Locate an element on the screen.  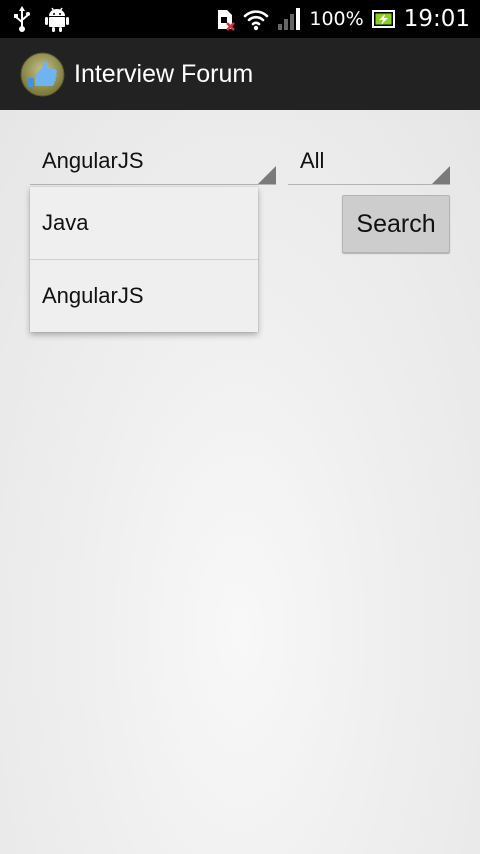
sim-error-icon is located at coordinates (227, 20).